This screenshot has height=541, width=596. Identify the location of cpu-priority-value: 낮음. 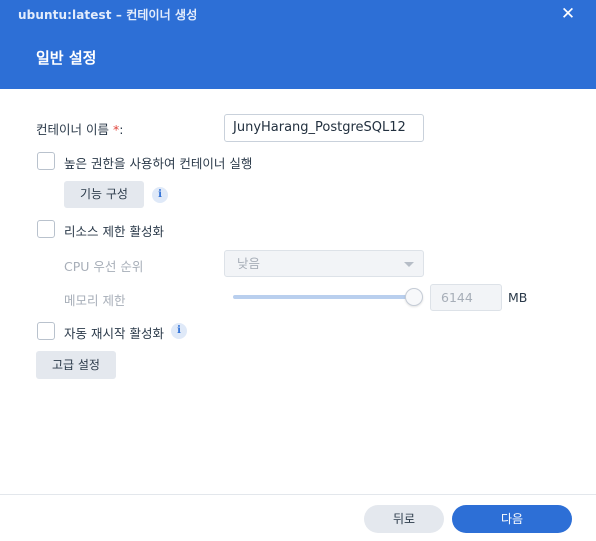
(249, 263).